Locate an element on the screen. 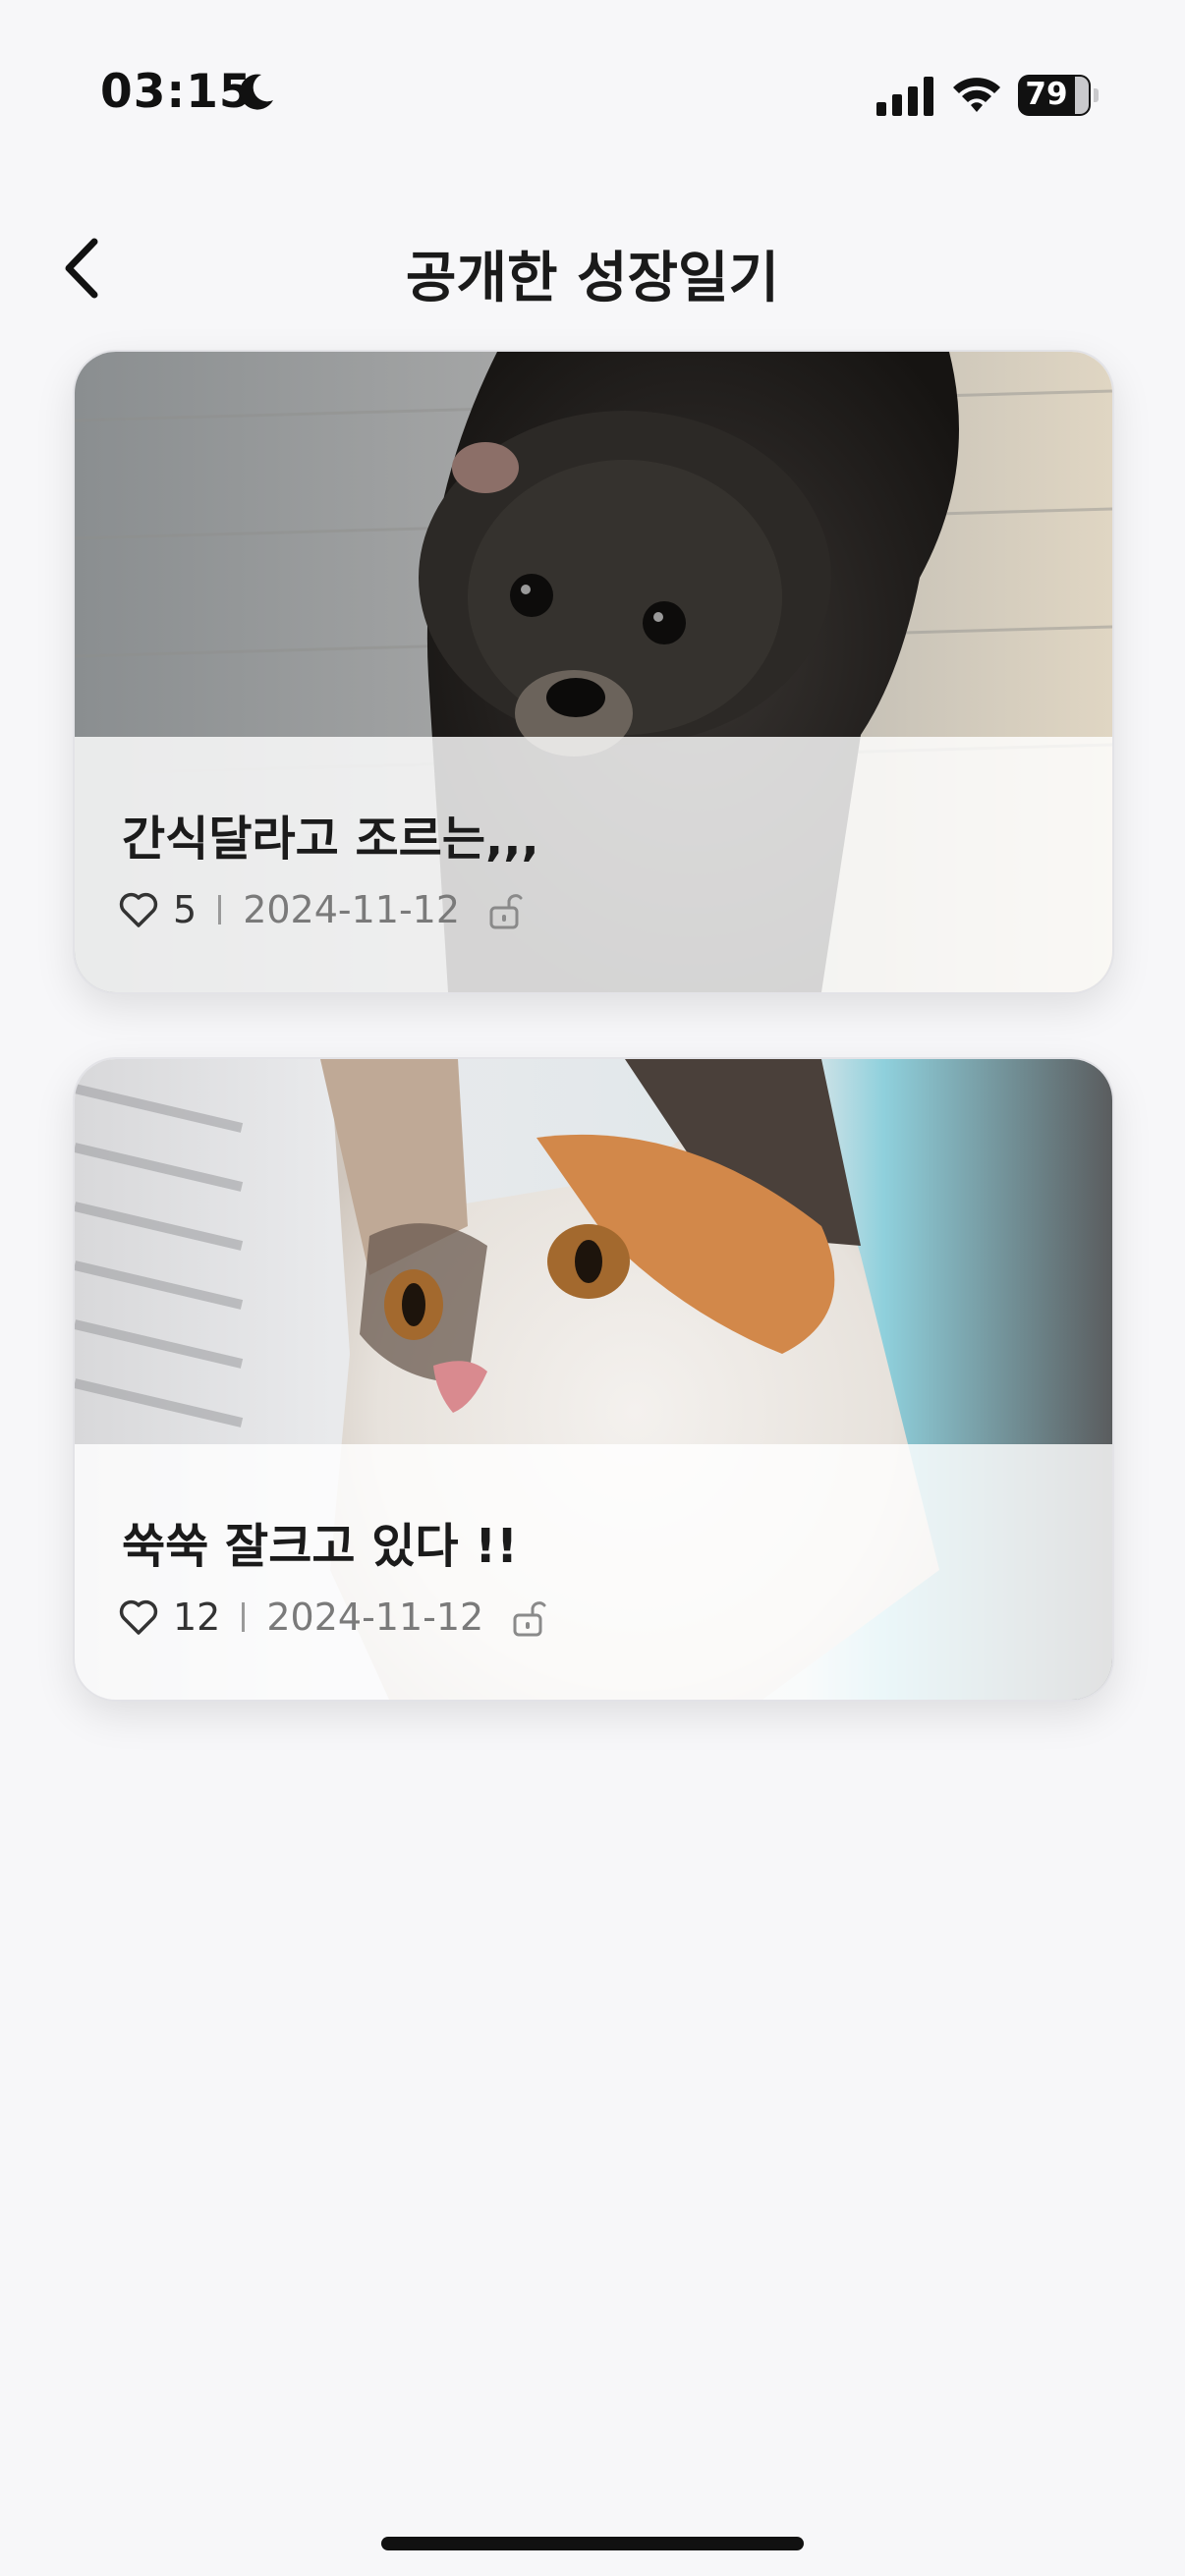  moon-icon is located at coordinates (256, 92).